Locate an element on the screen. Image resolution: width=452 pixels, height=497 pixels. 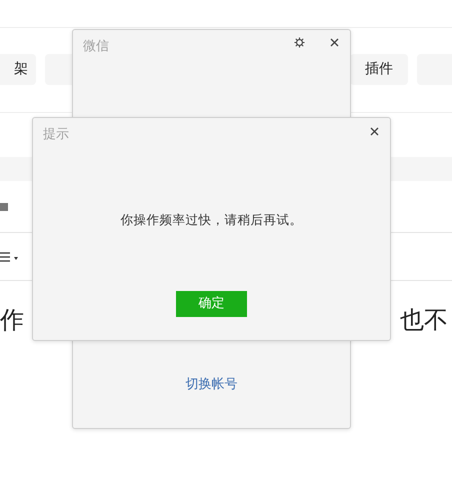
switch-account-link: 切换帐号 is located at coordinates (212, 384).